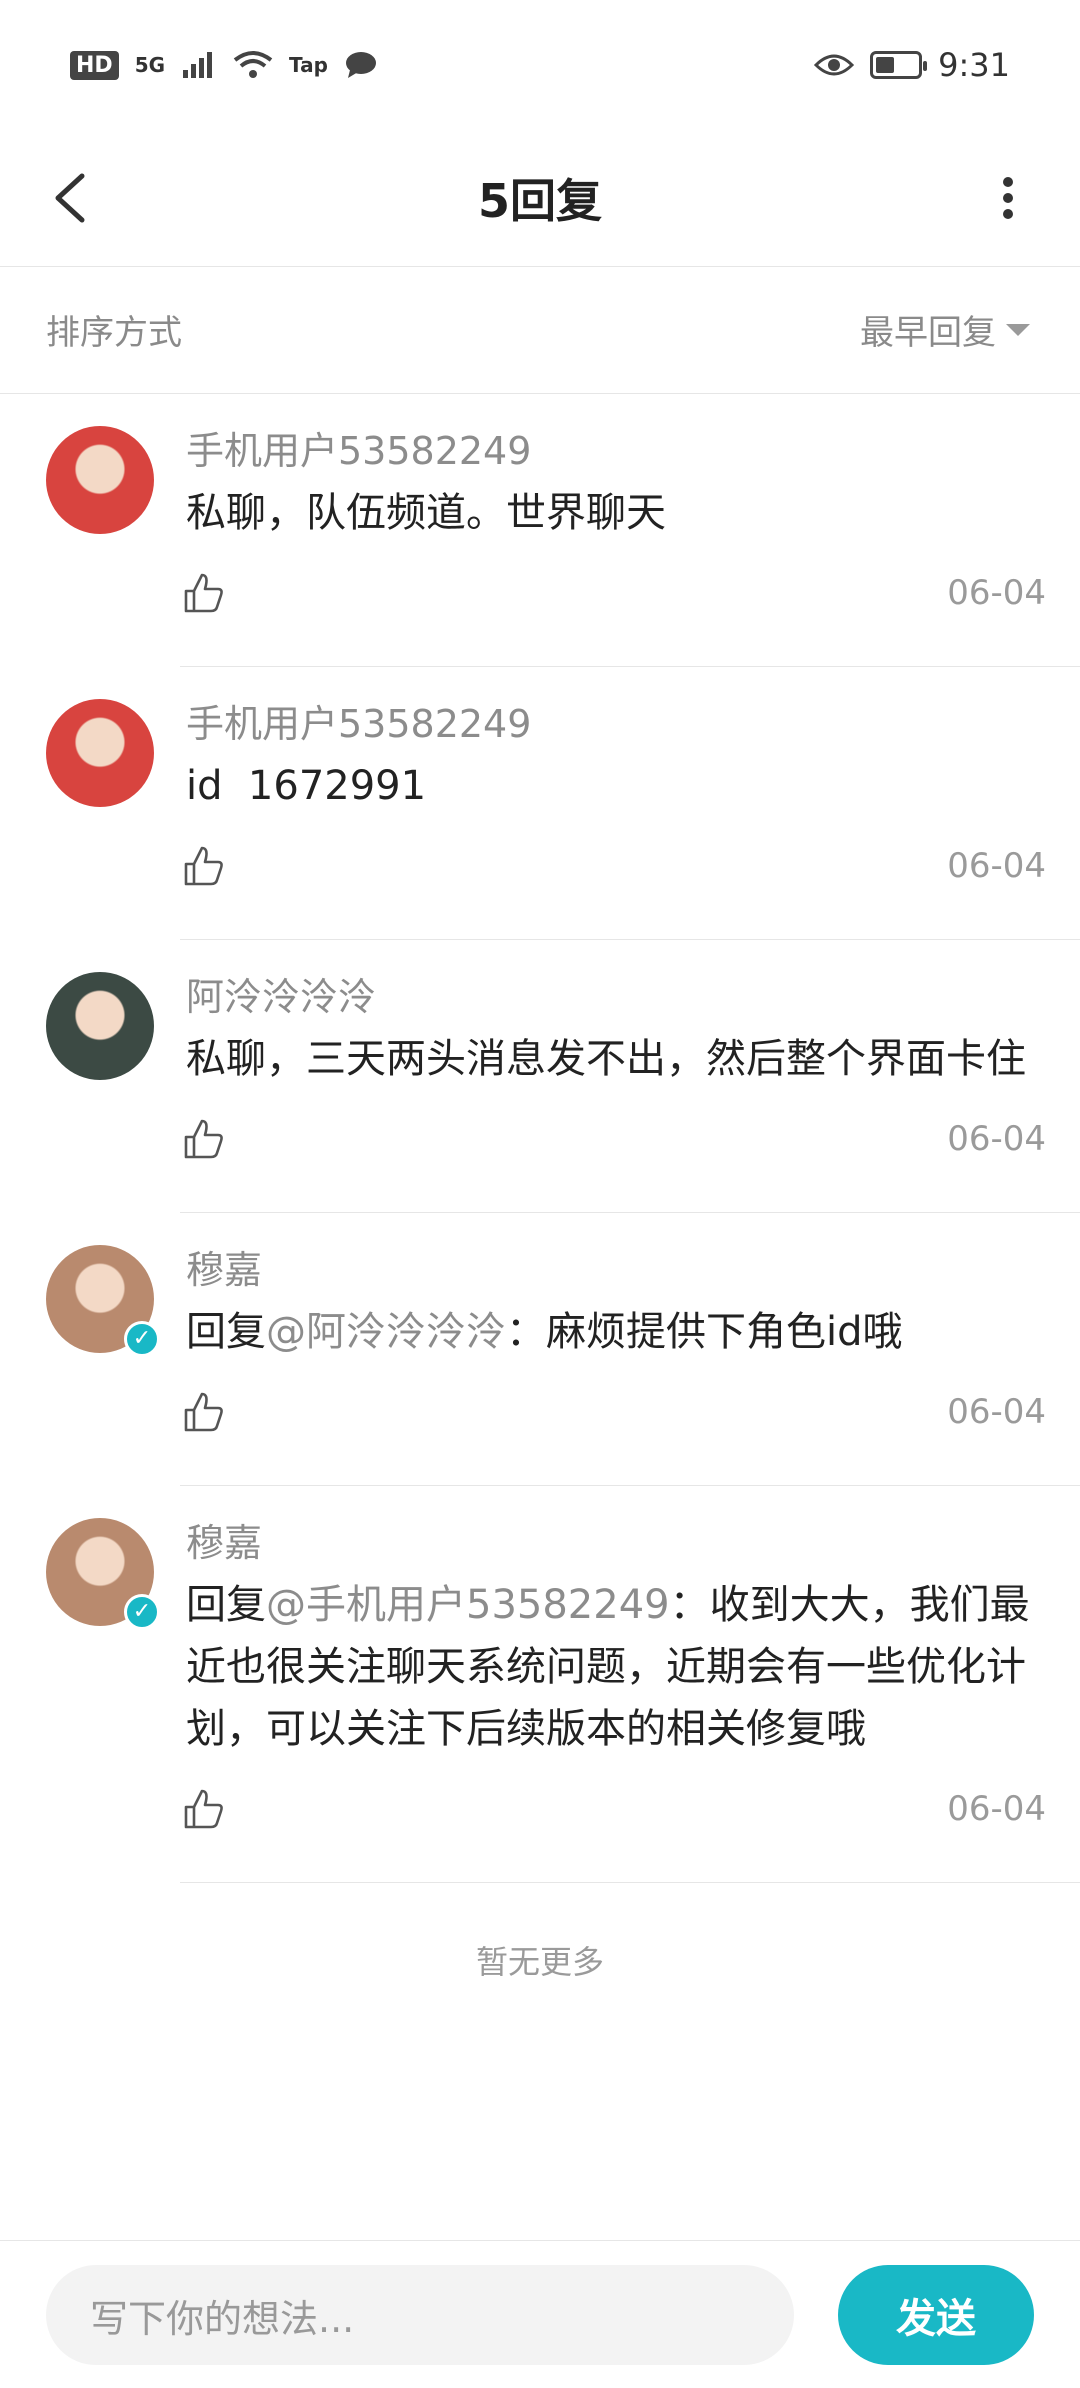  I want to click on reply-item: 手机用户53582249 私聊，队伍频道。世界聊天 06-04, so click(540, 530).